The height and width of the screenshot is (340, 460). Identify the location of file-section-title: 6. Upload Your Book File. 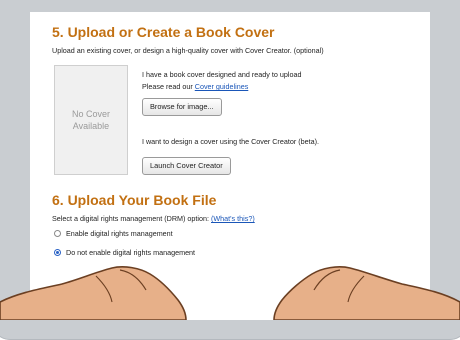
(134, 200).